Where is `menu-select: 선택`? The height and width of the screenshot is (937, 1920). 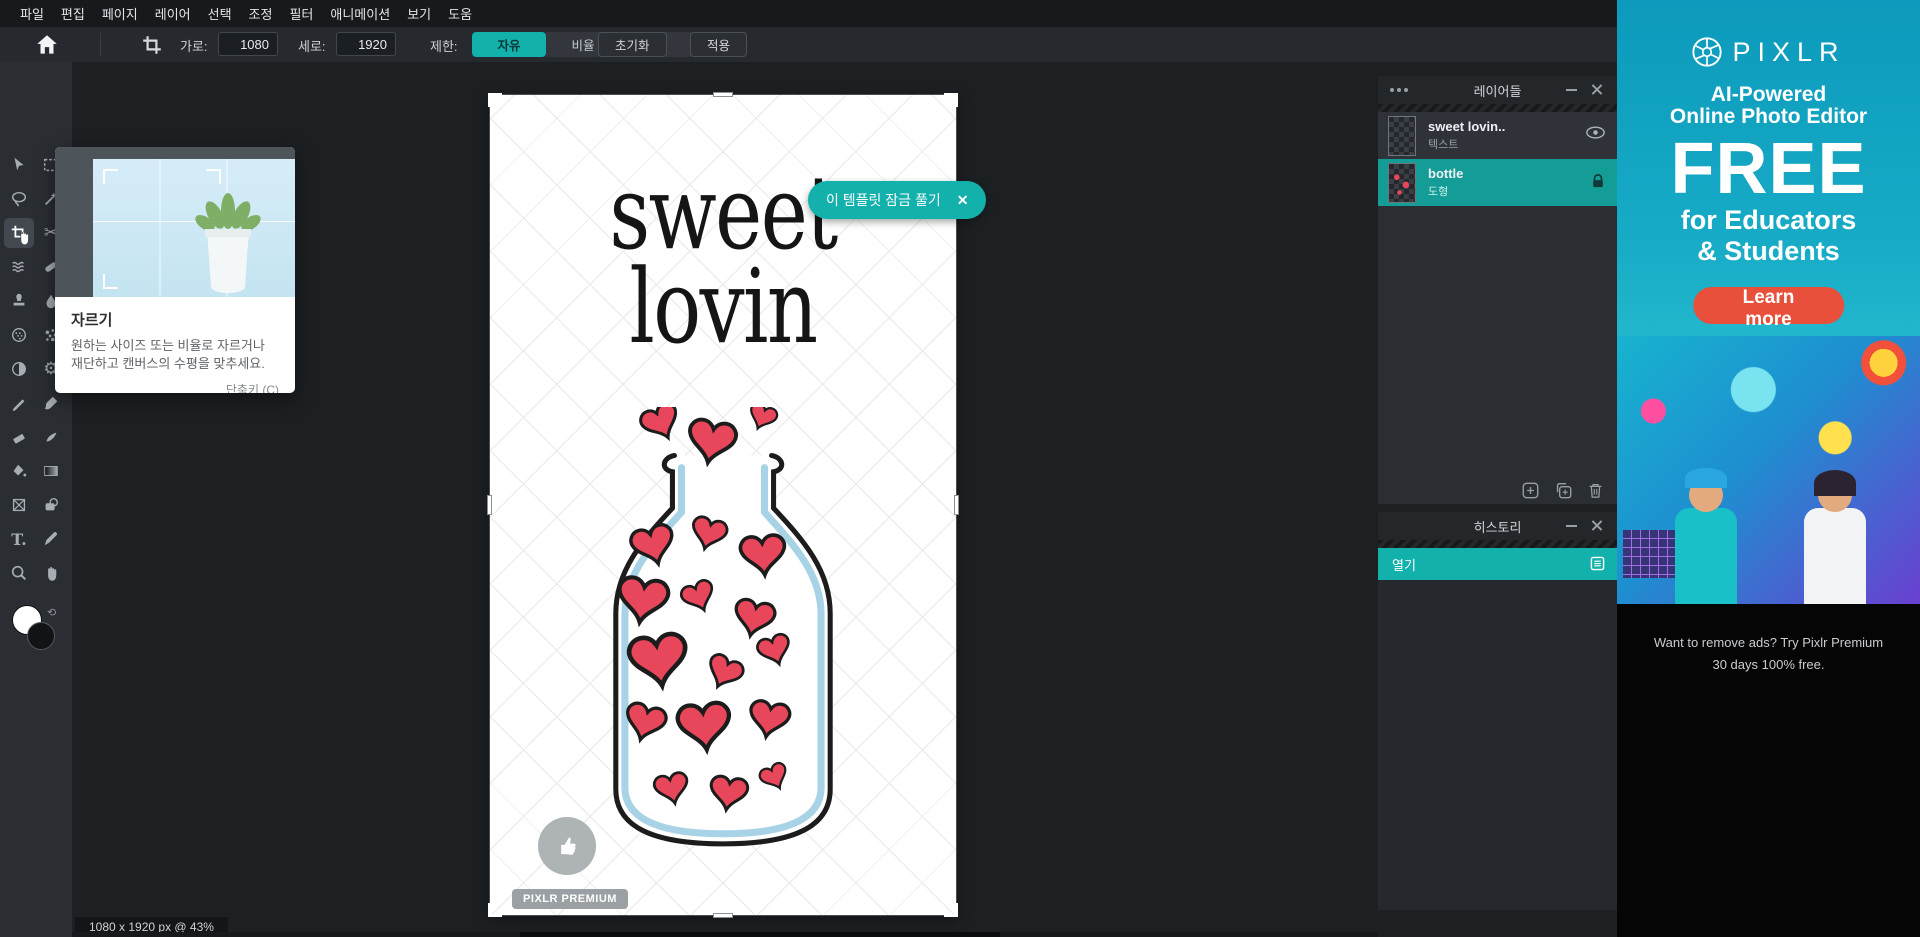 menu-select: 선택 is located at coordinates (220, 13).